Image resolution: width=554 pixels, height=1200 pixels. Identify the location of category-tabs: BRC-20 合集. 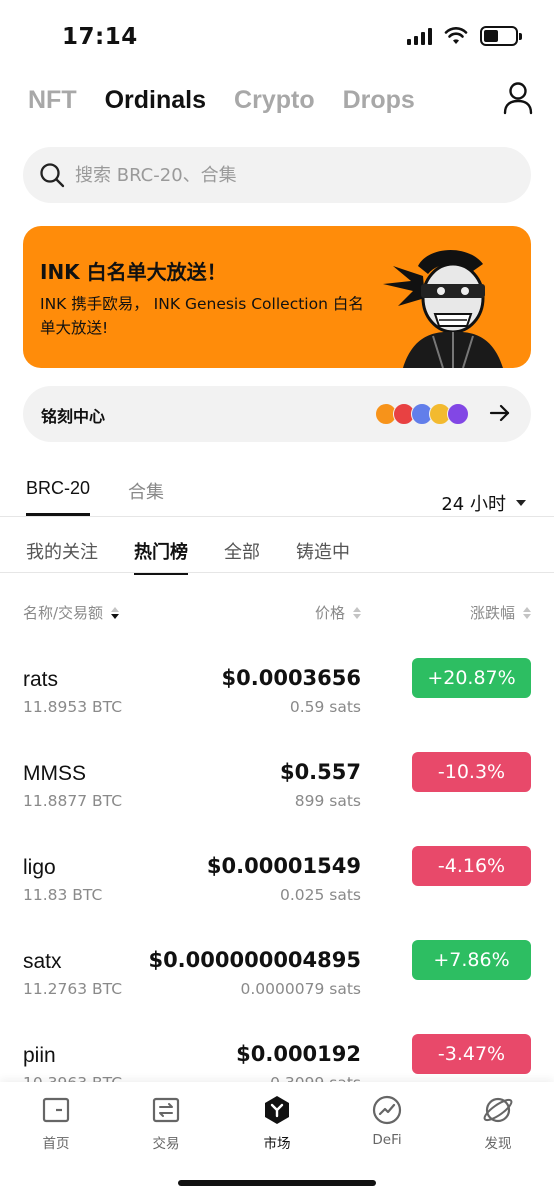
(95, 497).